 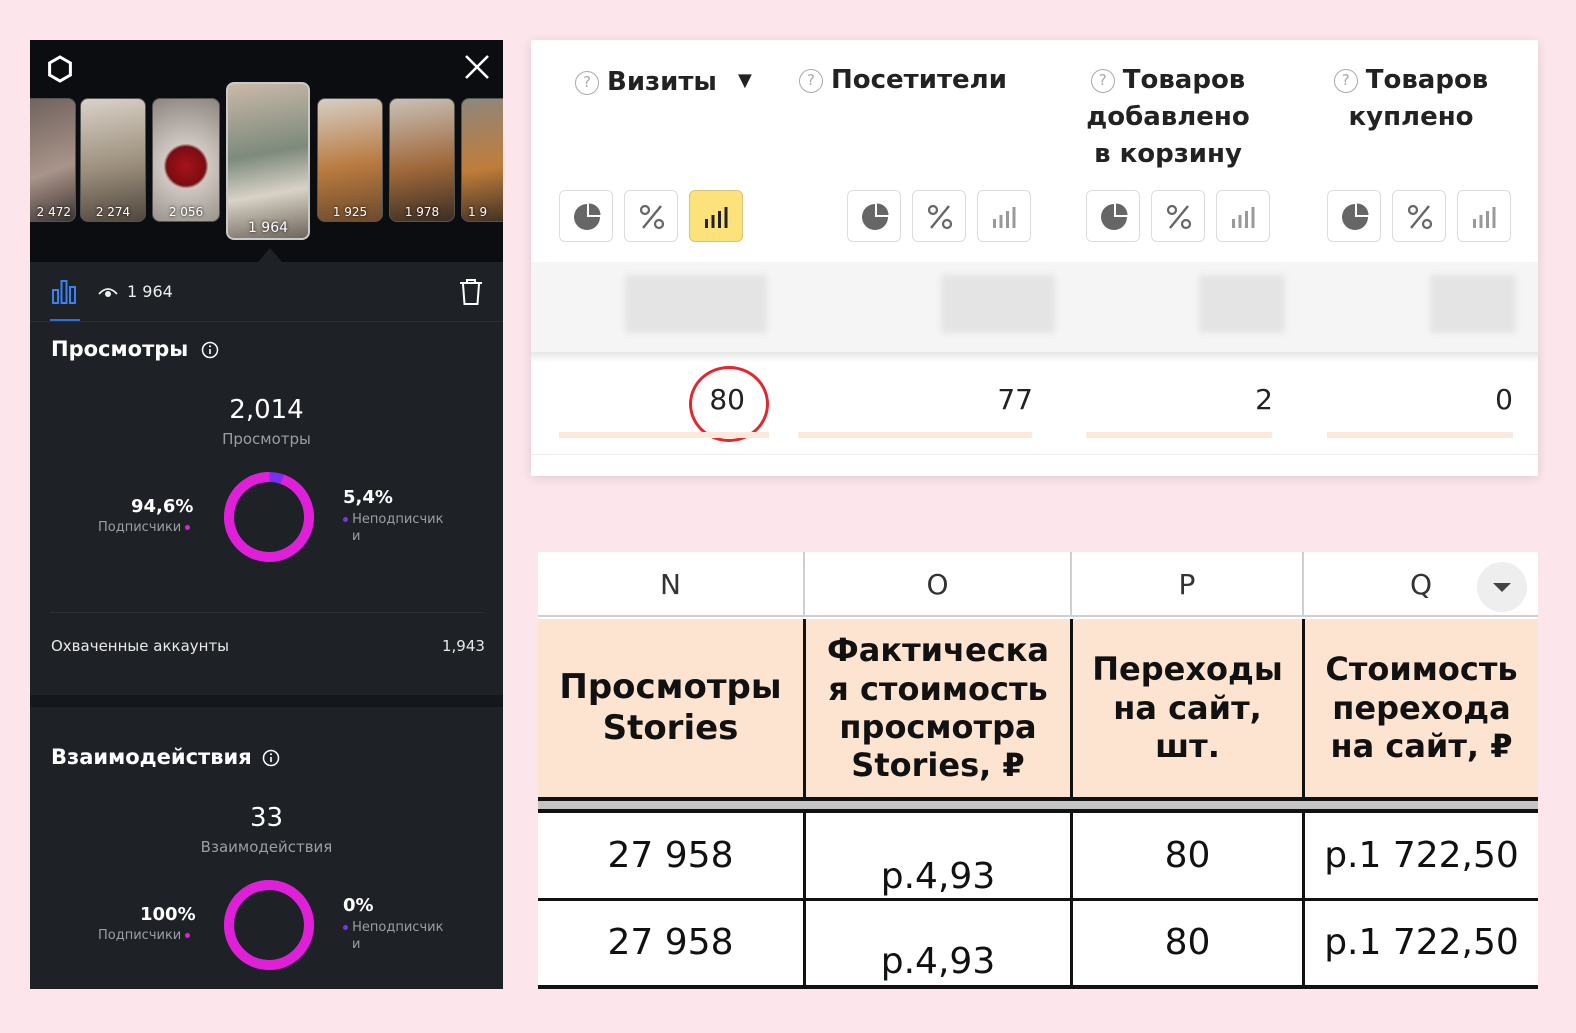 What do you see at coordinates (478, 212) in the screenshot?
I see `thumbnail-view-count: 1 9` at bounding box center [478, 212].